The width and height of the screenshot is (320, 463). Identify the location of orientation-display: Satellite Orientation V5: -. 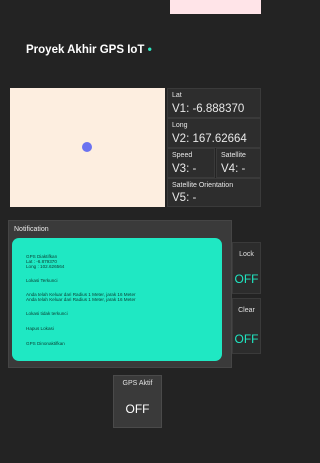
(214, 192).